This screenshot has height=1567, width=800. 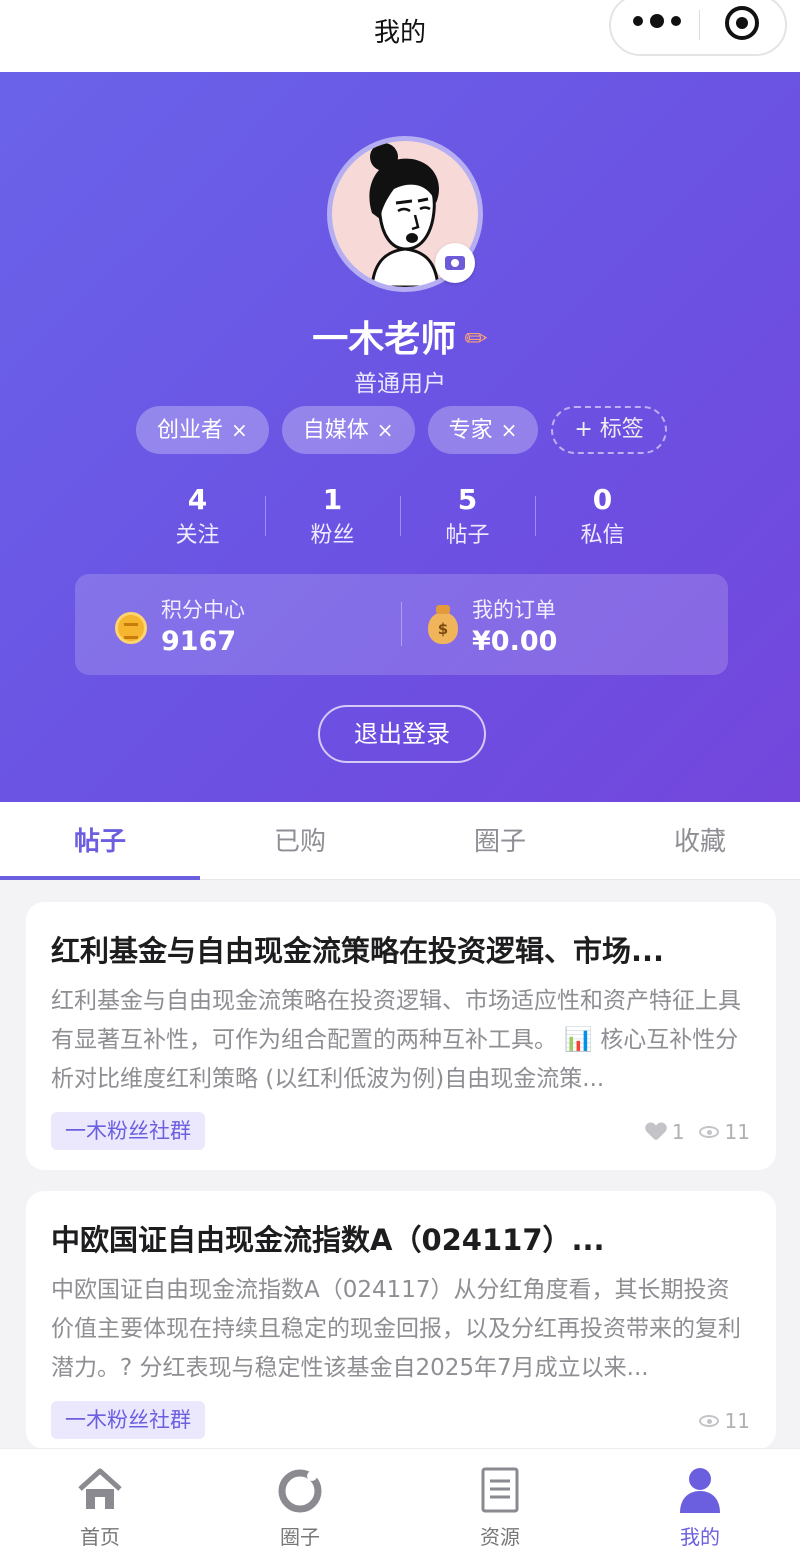 What do you see at coordinates (514, 641) in the screenshot?
I see `orders-value: ¥0.00` at bounding box center [514, 641].